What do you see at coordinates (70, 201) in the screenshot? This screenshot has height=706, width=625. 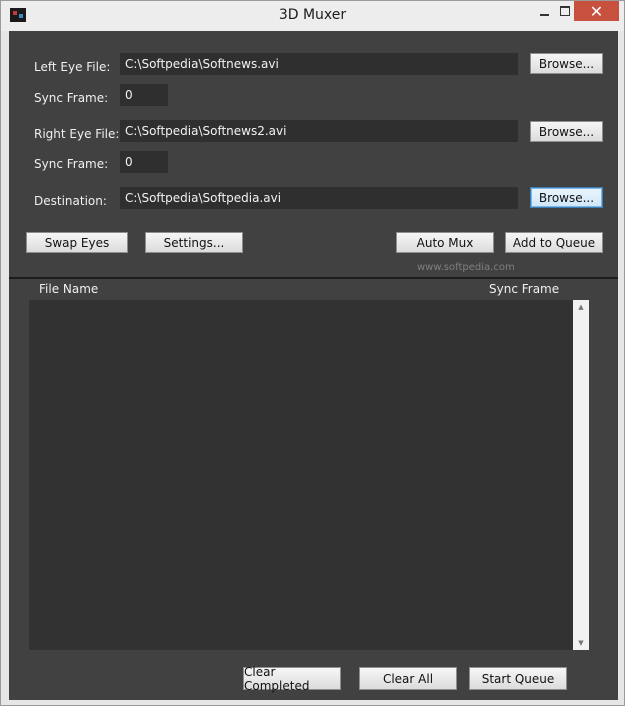 I see `destination-label: Destination:` at bounding box center [70, 201].